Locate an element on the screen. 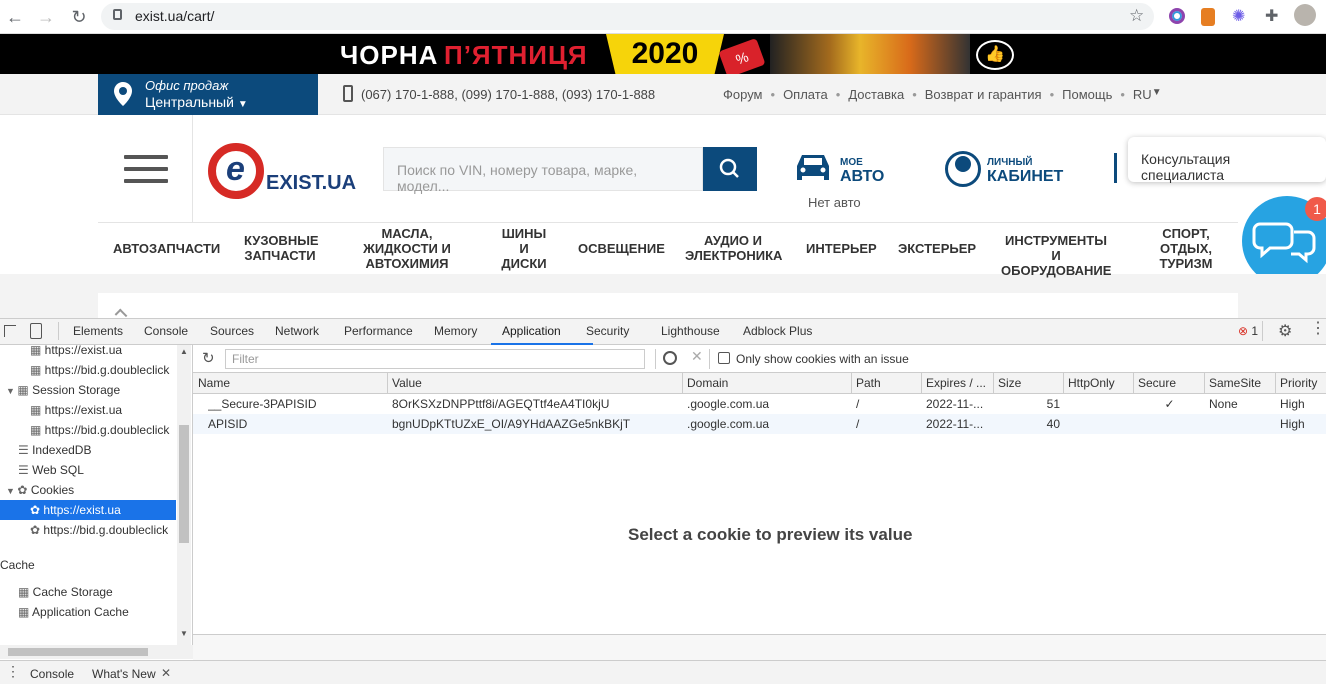  devtools-tab: Security is located at coordinates (607, 331).